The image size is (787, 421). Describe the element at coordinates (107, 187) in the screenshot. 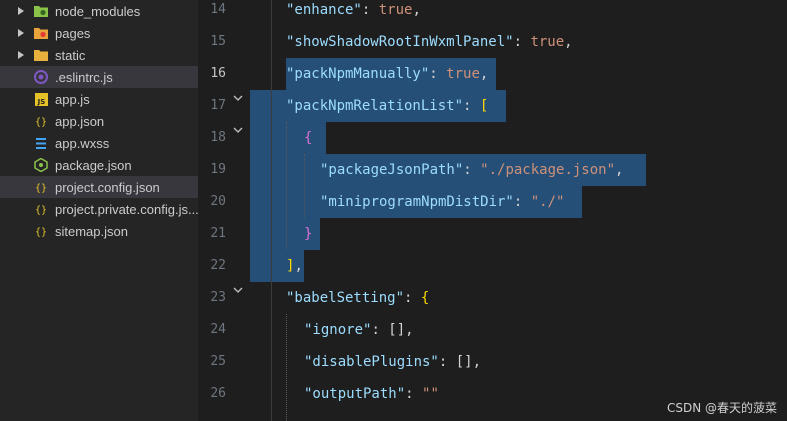

I see `tree-item-label: project.config.json` at that location.